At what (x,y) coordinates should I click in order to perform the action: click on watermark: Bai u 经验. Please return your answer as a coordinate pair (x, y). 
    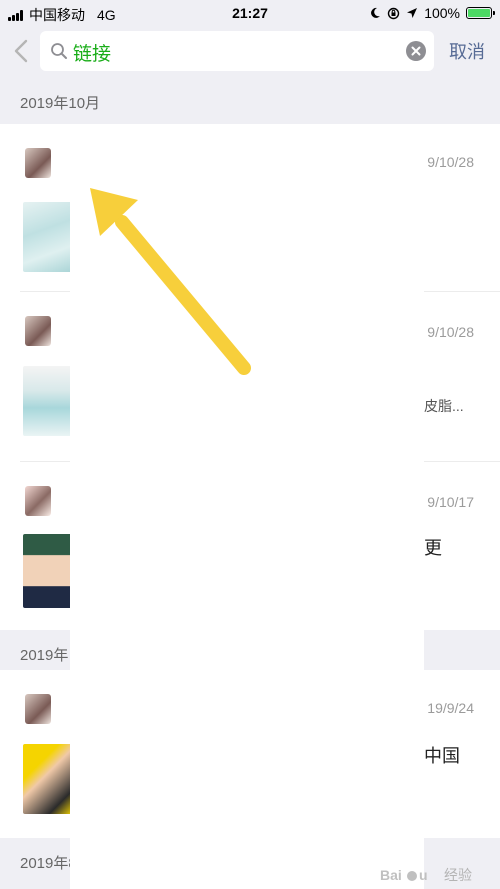
    Looking at the image, I should click on (426, 875).